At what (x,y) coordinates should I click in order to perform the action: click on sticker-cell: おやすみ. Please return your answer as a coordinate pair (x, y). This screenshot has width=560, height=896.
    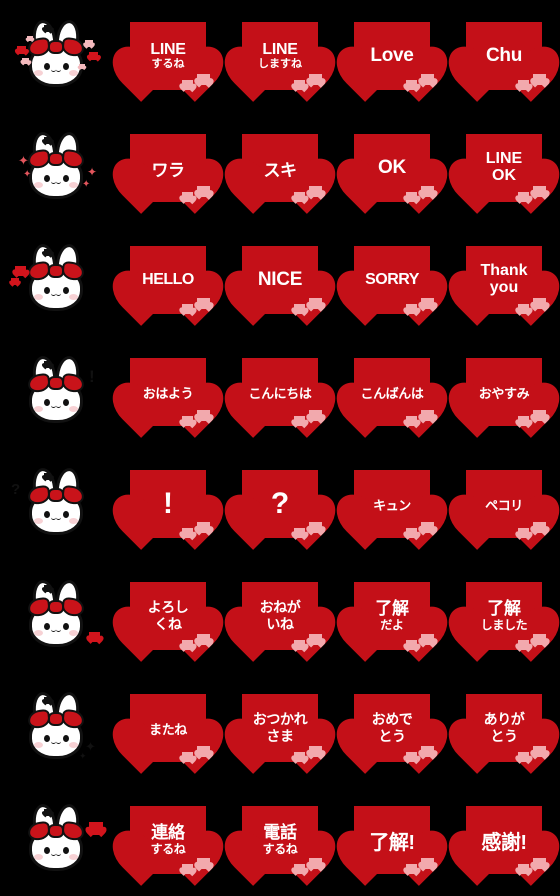
    Looking at the image, I should click on (504, 392).